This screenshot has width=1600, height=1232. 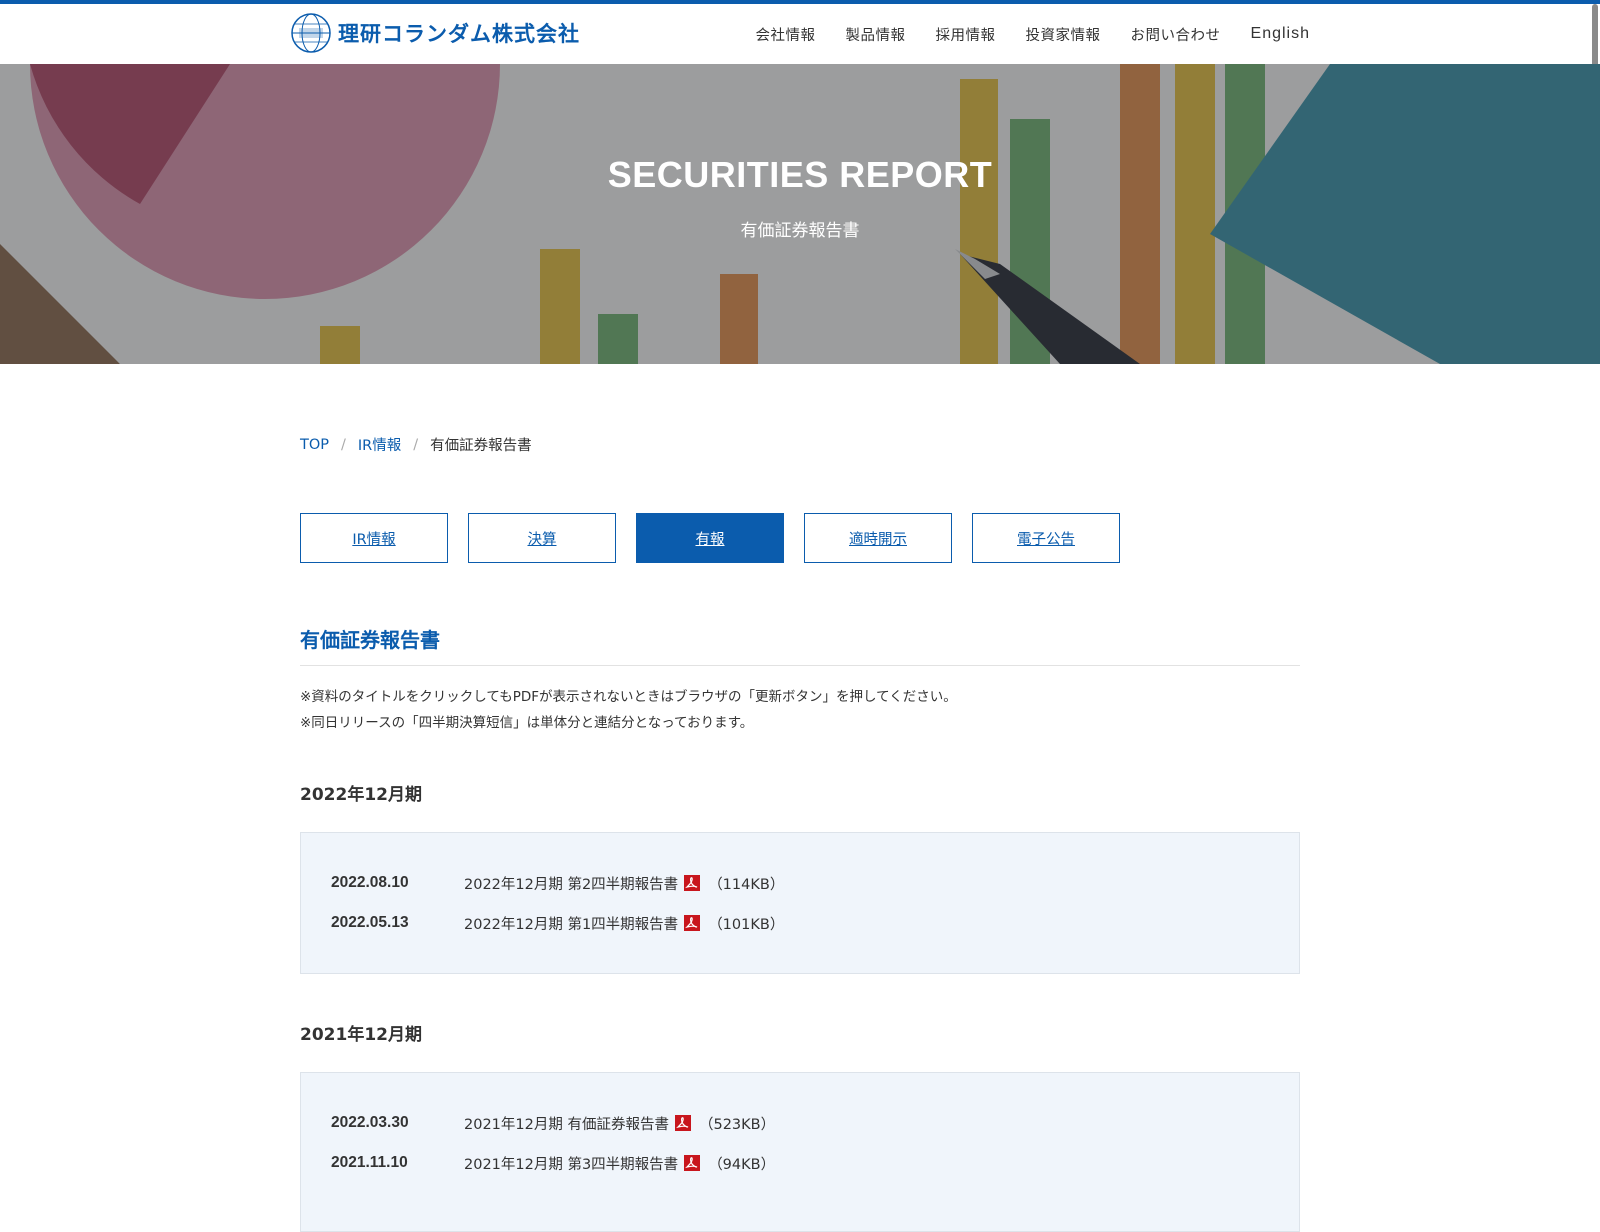 I want to click on period-heading: 2022年12月期, so click(x=361, y=795).